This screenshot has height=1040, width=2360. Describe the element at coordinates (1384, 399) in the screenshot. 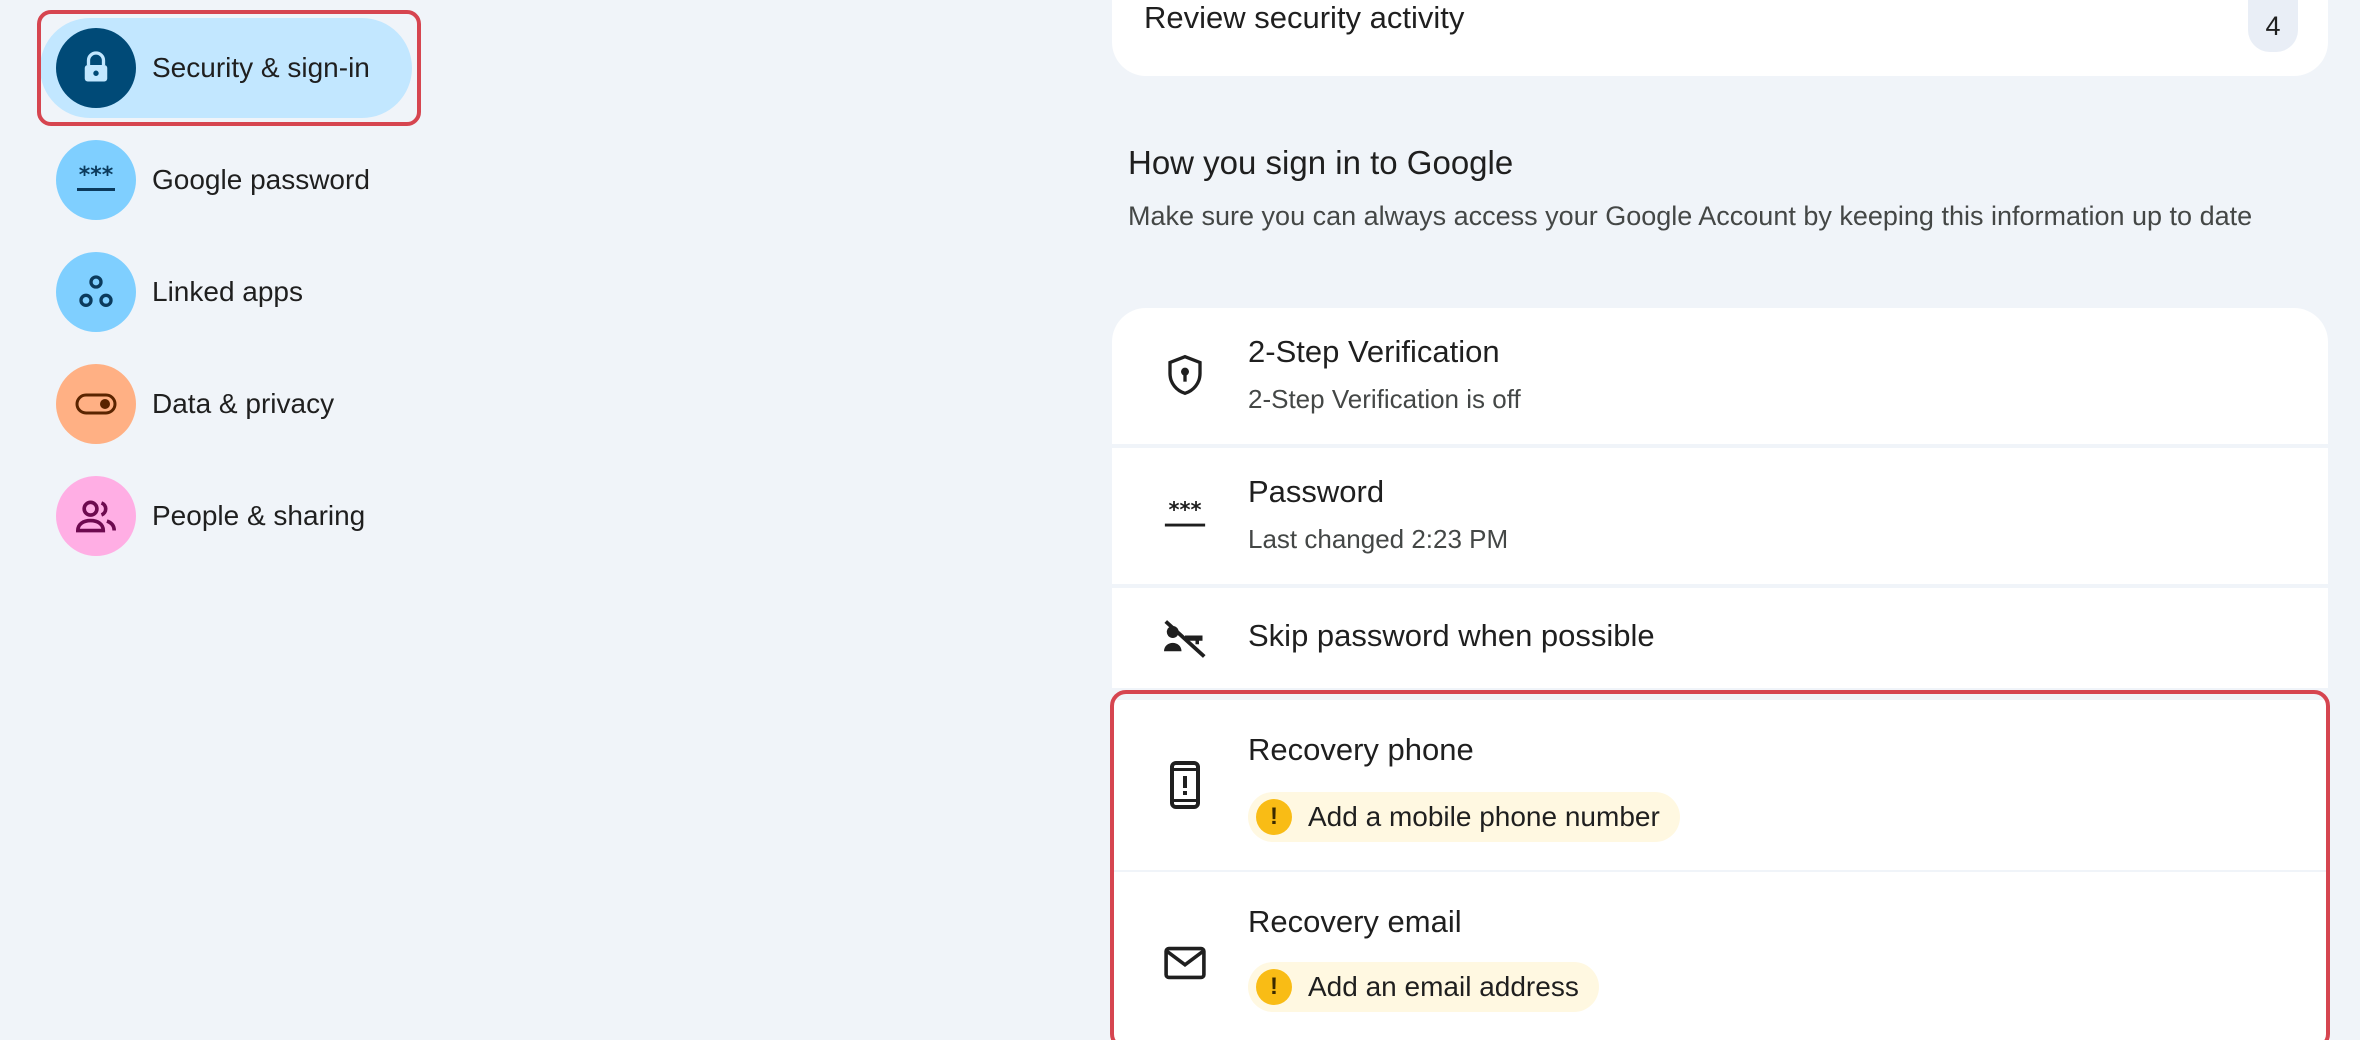

I see `row-subtitle: 2-Step Verification is off` at that location.